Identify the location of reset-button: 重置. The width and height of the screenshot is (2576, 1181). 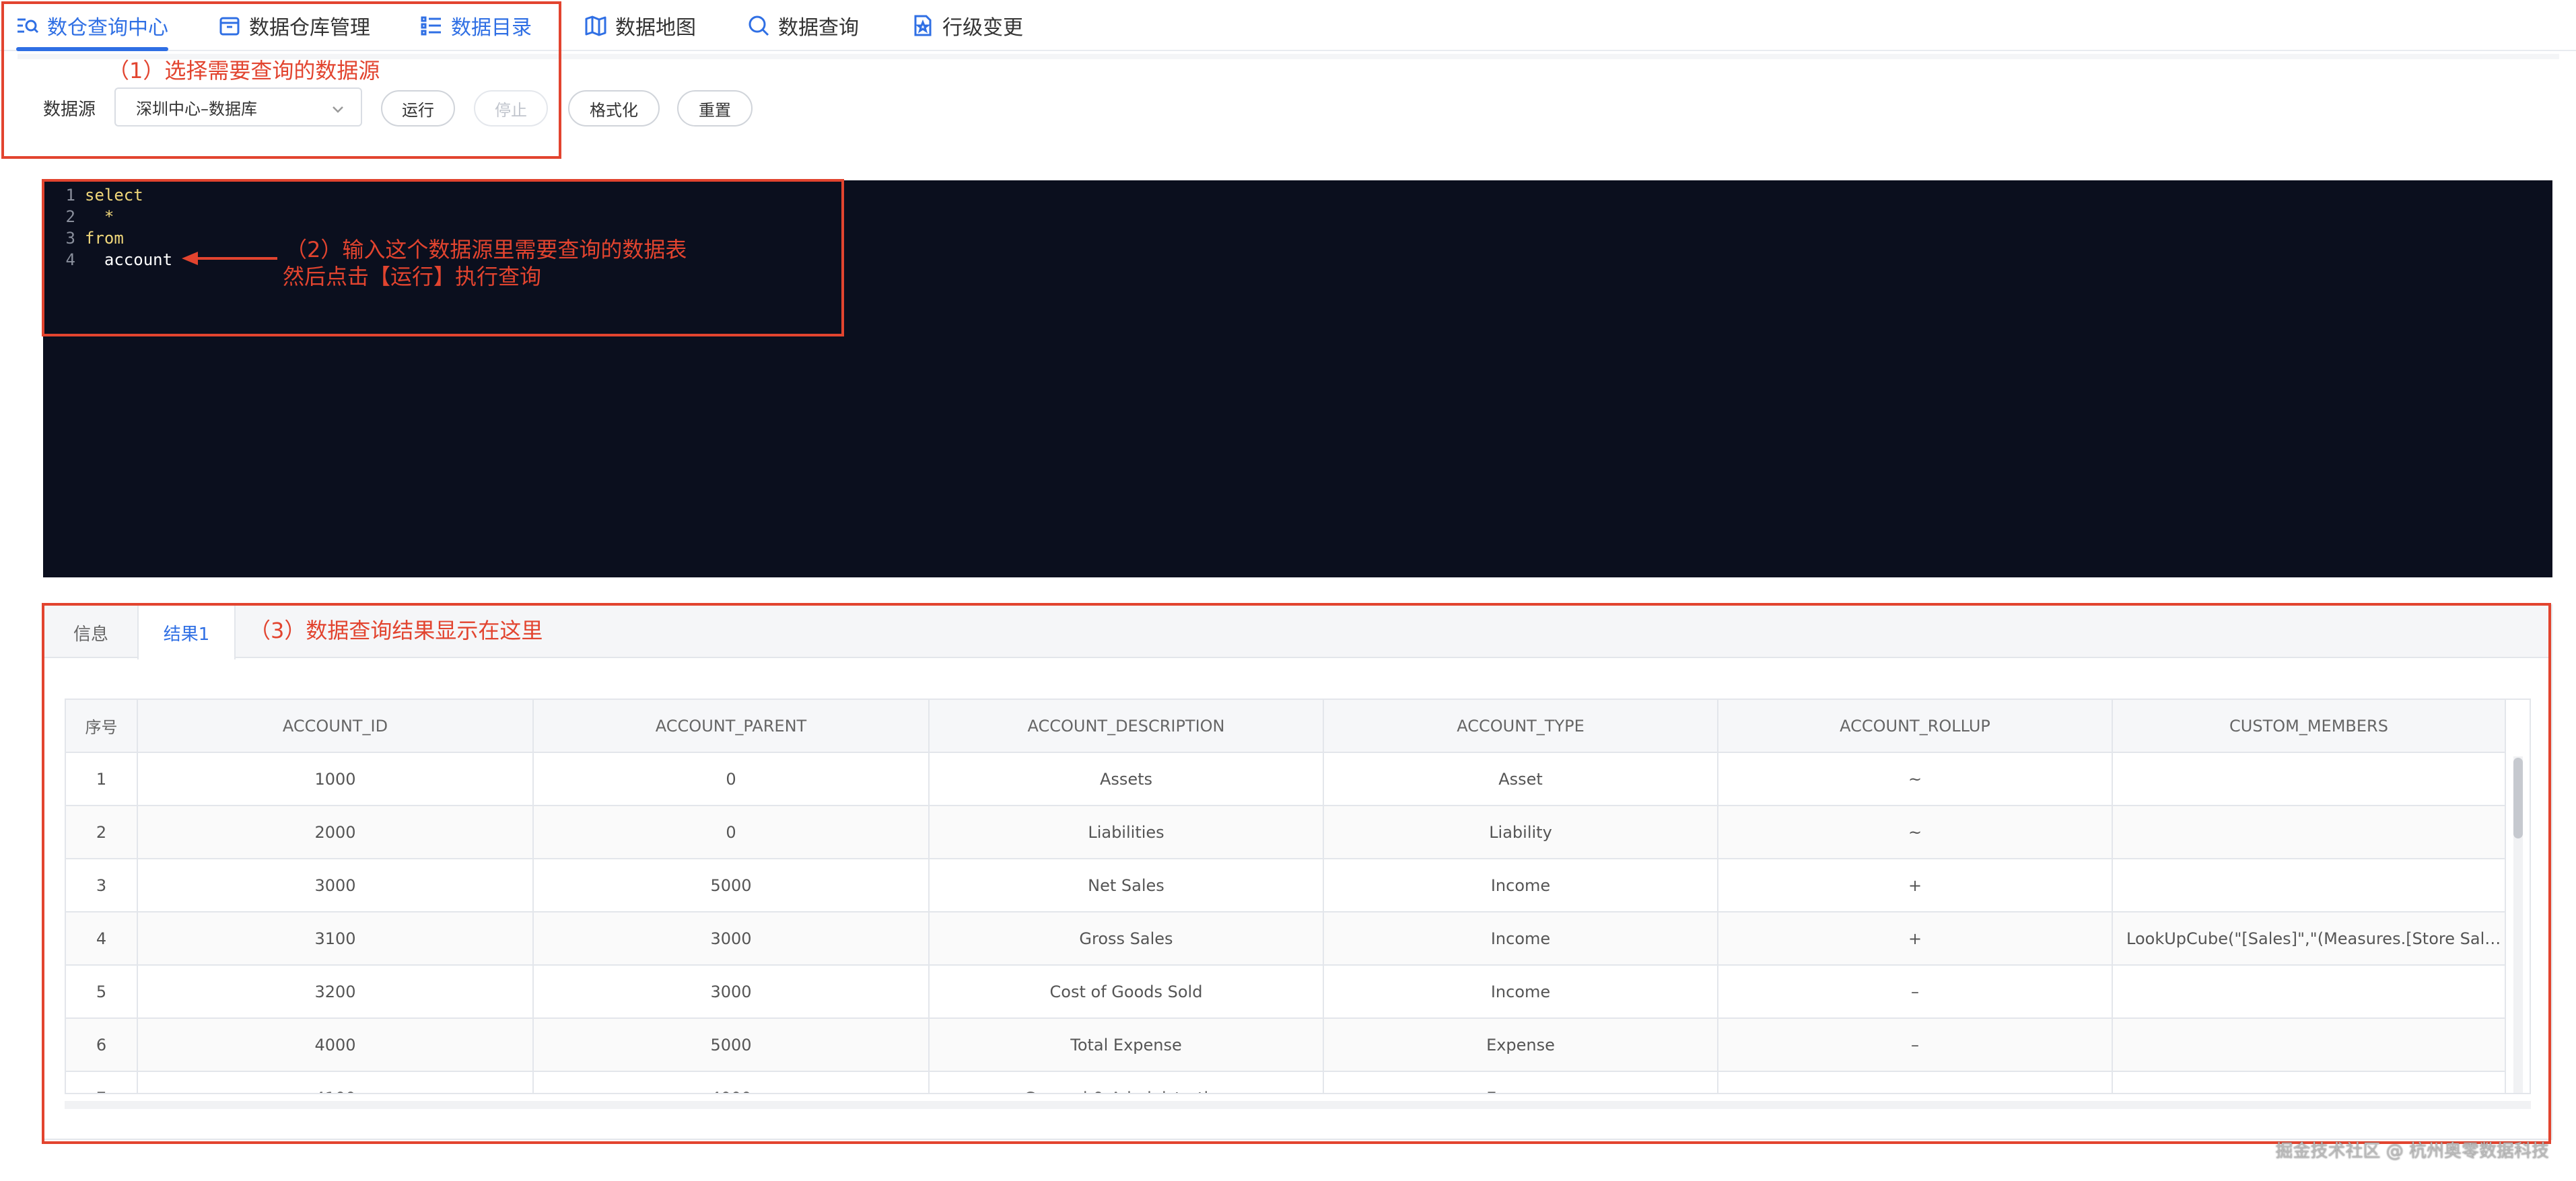
(715, 108).